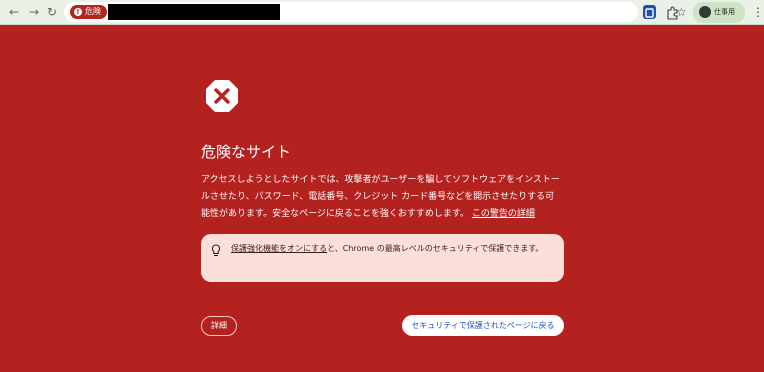 The width and height of the screenshot is (764, 372). I want to click on lightbulb-icon, so click(216, 250).